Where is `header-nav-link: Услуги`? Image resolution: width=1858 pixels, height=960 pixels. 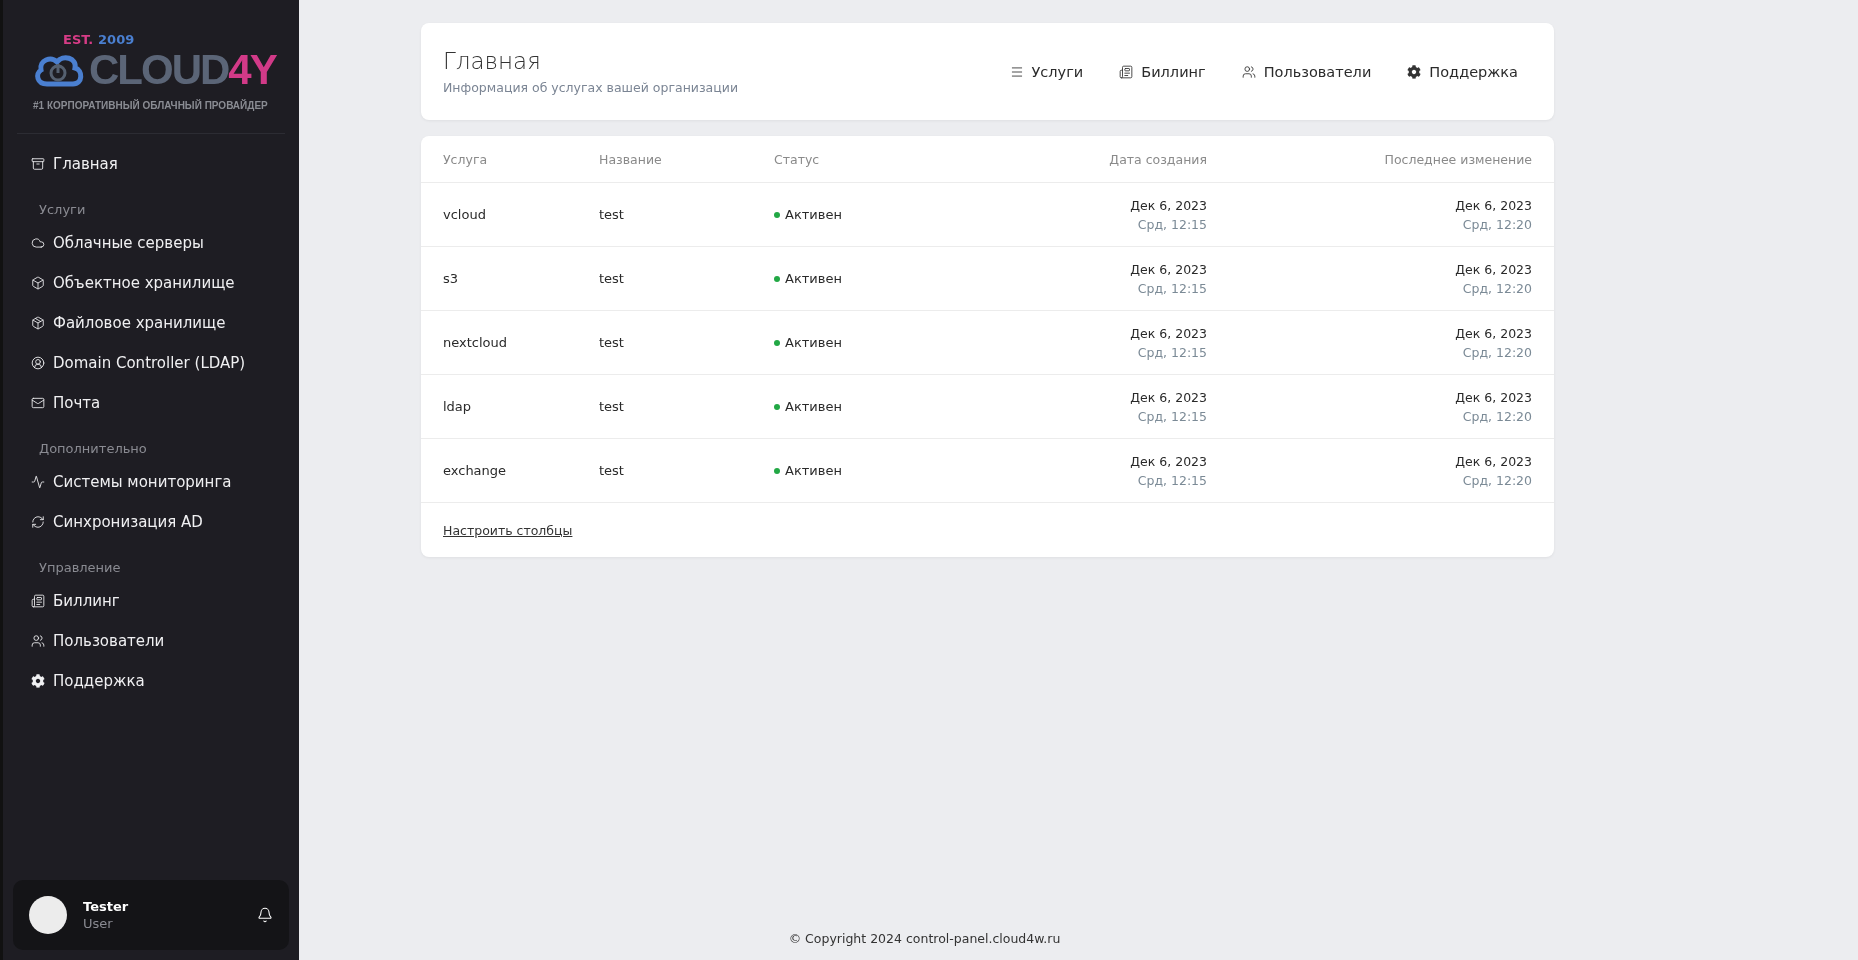 header-nav-link: Услуги is located at coordinates (1046, 71).